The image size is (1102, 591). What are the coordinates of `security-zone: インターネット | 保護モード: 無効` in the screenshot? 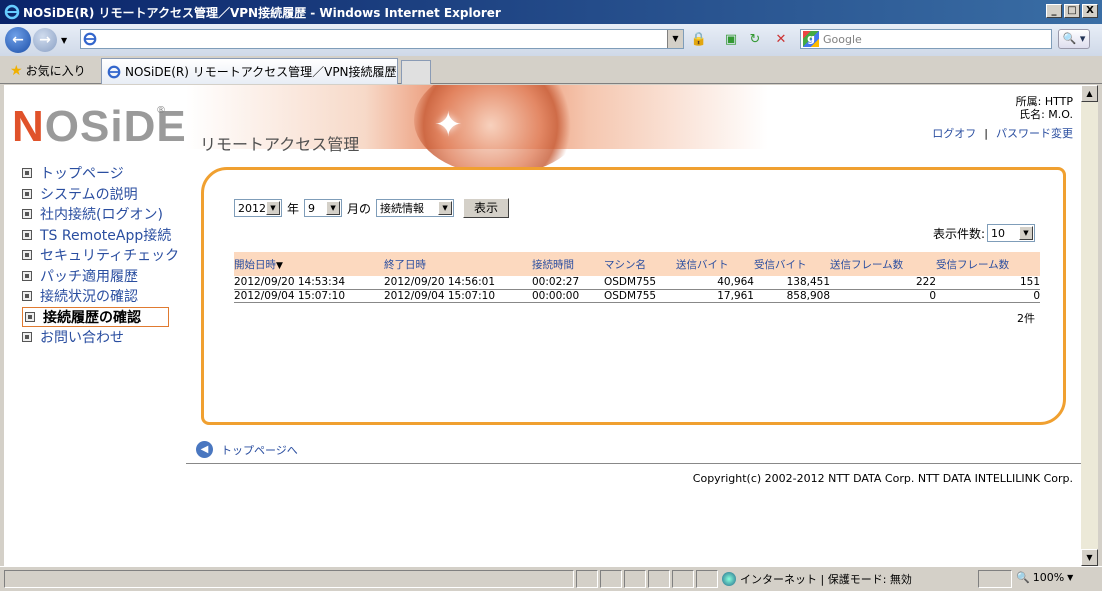 It's located at (817, 579).